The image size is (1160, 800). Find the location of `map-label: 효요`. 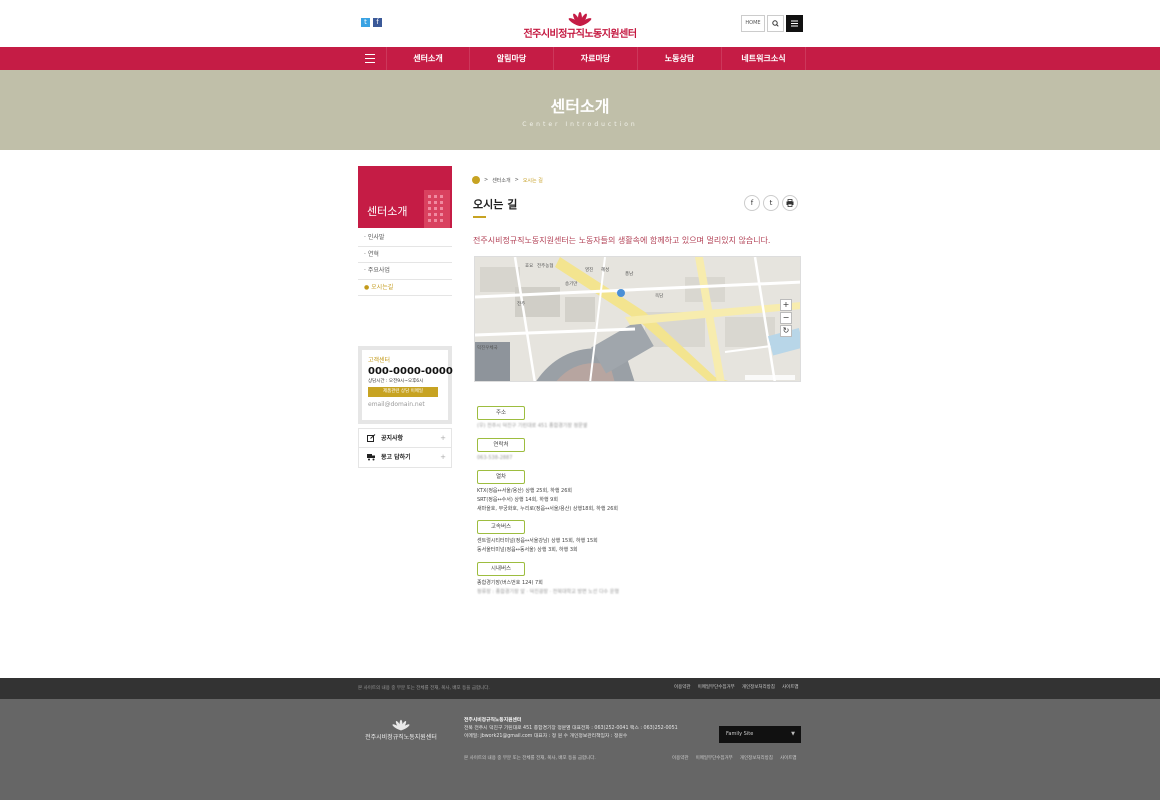

map-label: 효요 is located at coordinates (529, 266).